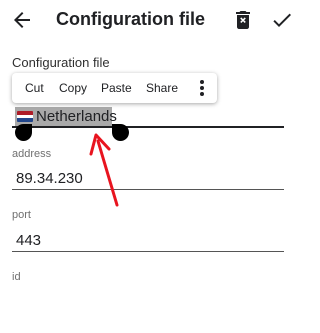 This screenshot has height=333, width=320. I want to click on netherlands-flag-icon, so click(25, 116).